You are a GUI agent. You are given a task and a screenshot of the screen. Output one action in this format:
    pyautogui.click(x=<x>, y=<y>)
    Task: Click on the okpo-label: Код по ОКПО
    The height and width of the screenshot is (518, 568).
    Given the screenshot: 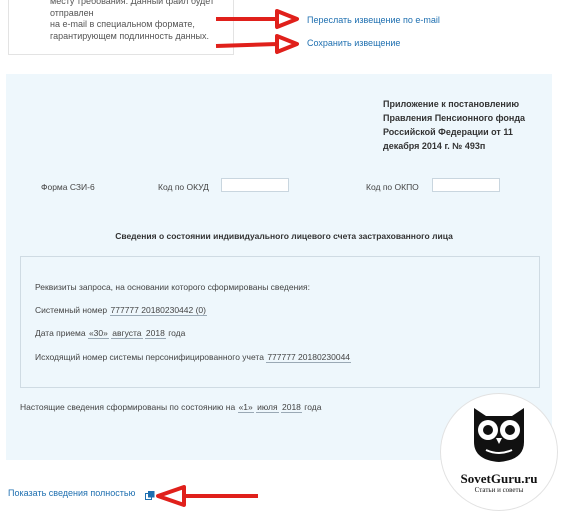 What is the action you would take?
    pyautogui.click(x=392, y=187)
    